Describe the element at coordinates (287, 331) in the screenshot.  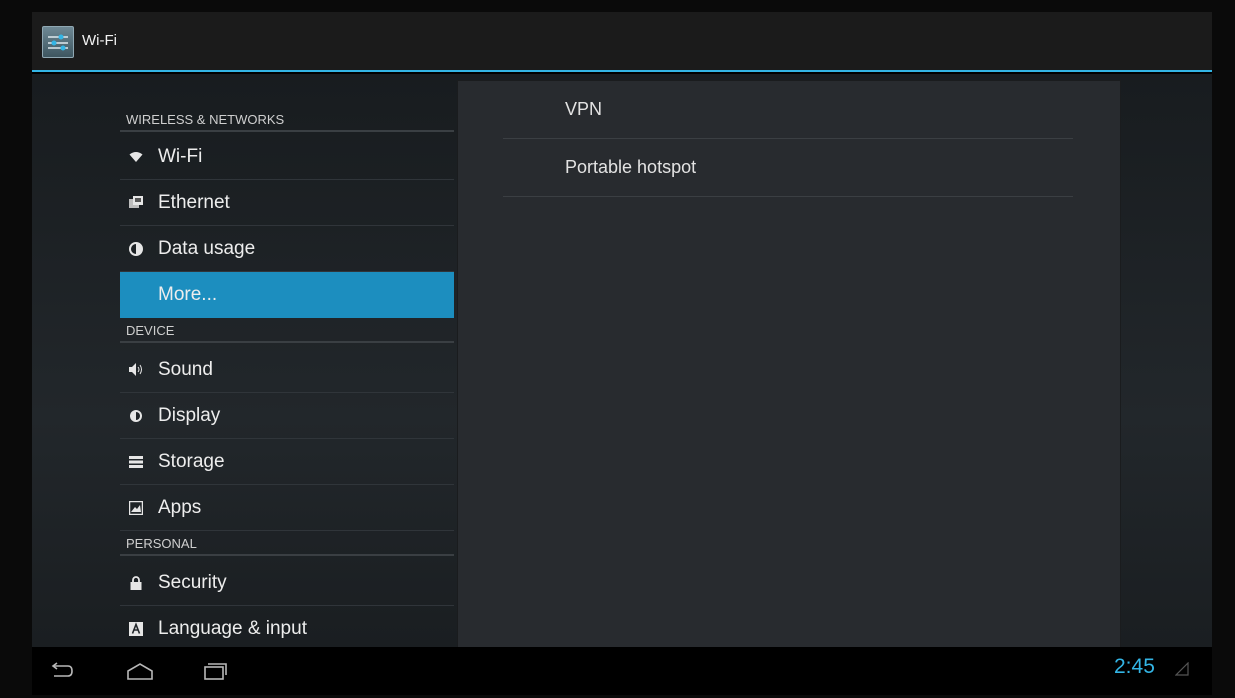
I see `section-header-device: DEVICE` at that location.